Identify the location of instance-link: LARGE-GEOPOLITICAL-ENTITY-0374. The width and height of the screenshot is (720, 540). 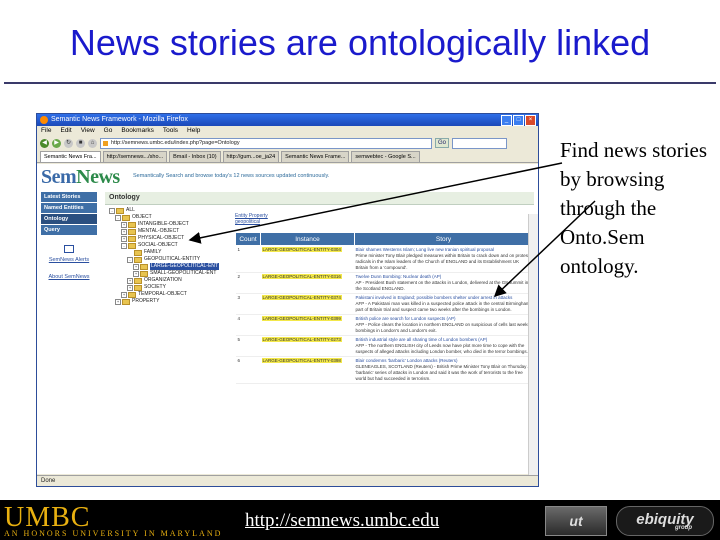
(301, 297).